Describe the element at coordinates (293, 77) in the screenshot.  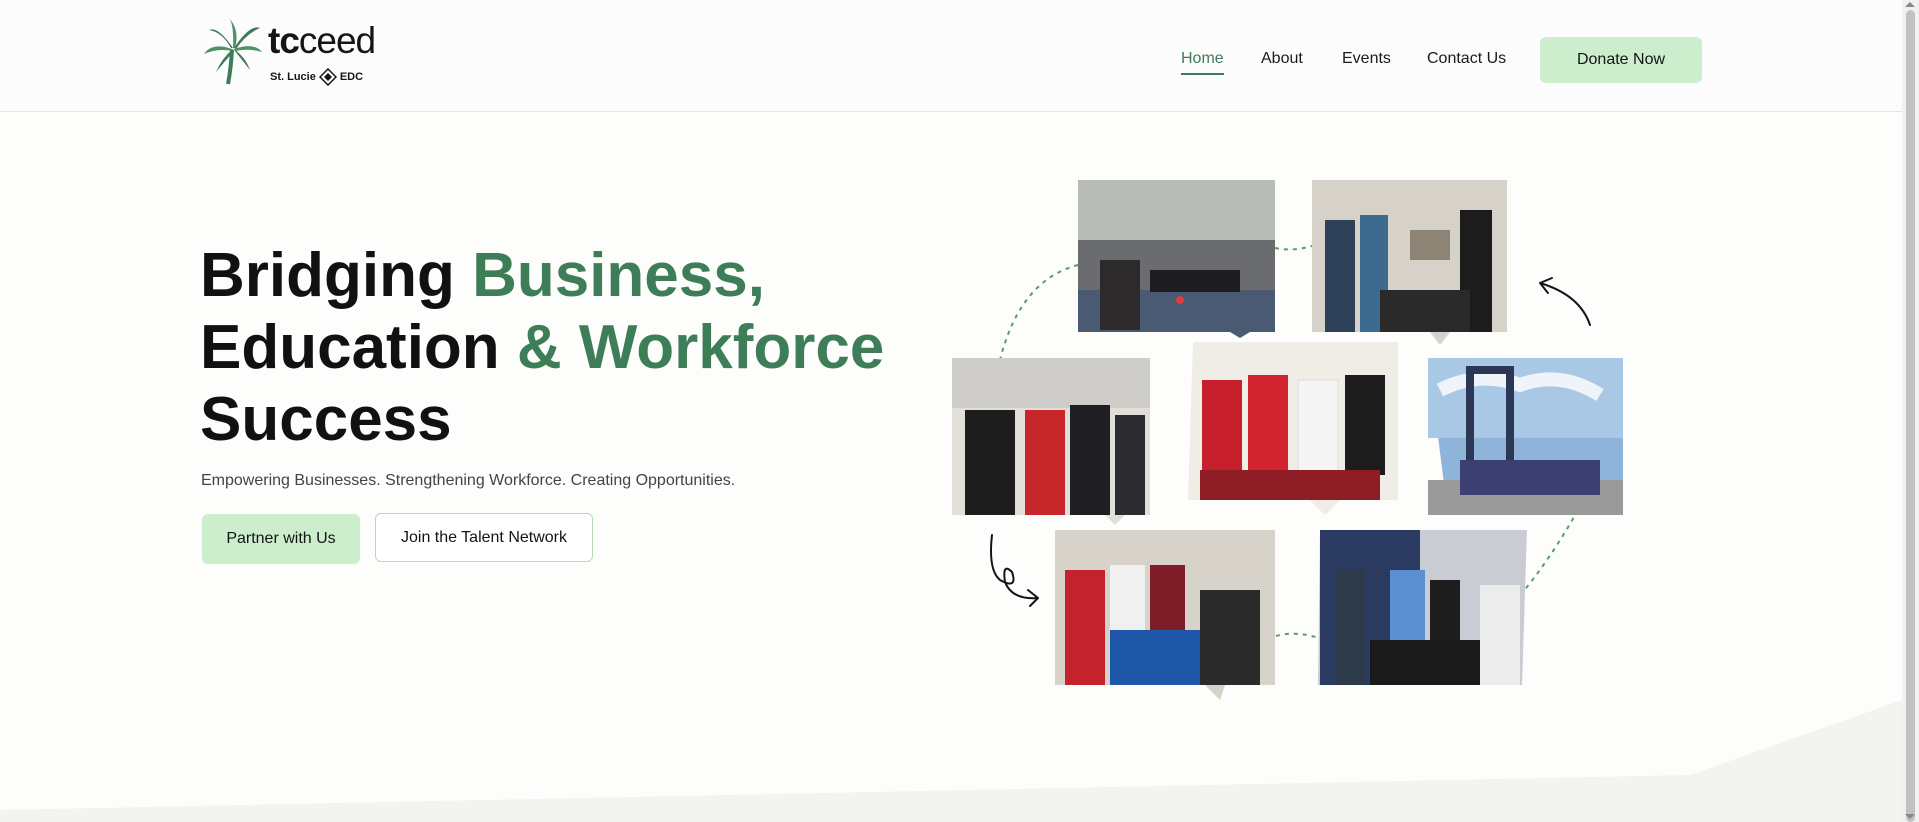
I see `logo-sub-left: St. Lucie` at that location.